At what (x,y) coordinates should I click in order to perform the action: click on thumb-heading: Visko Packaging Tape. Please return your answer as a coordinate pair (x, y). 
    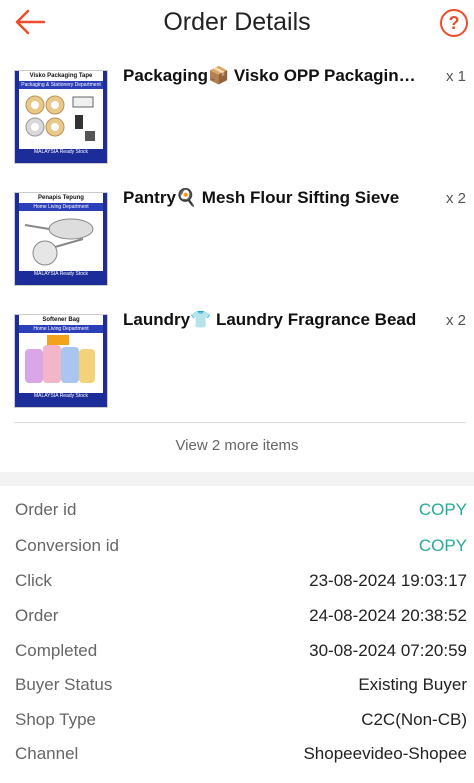
    Looking at the image, I should click on (61, 76).